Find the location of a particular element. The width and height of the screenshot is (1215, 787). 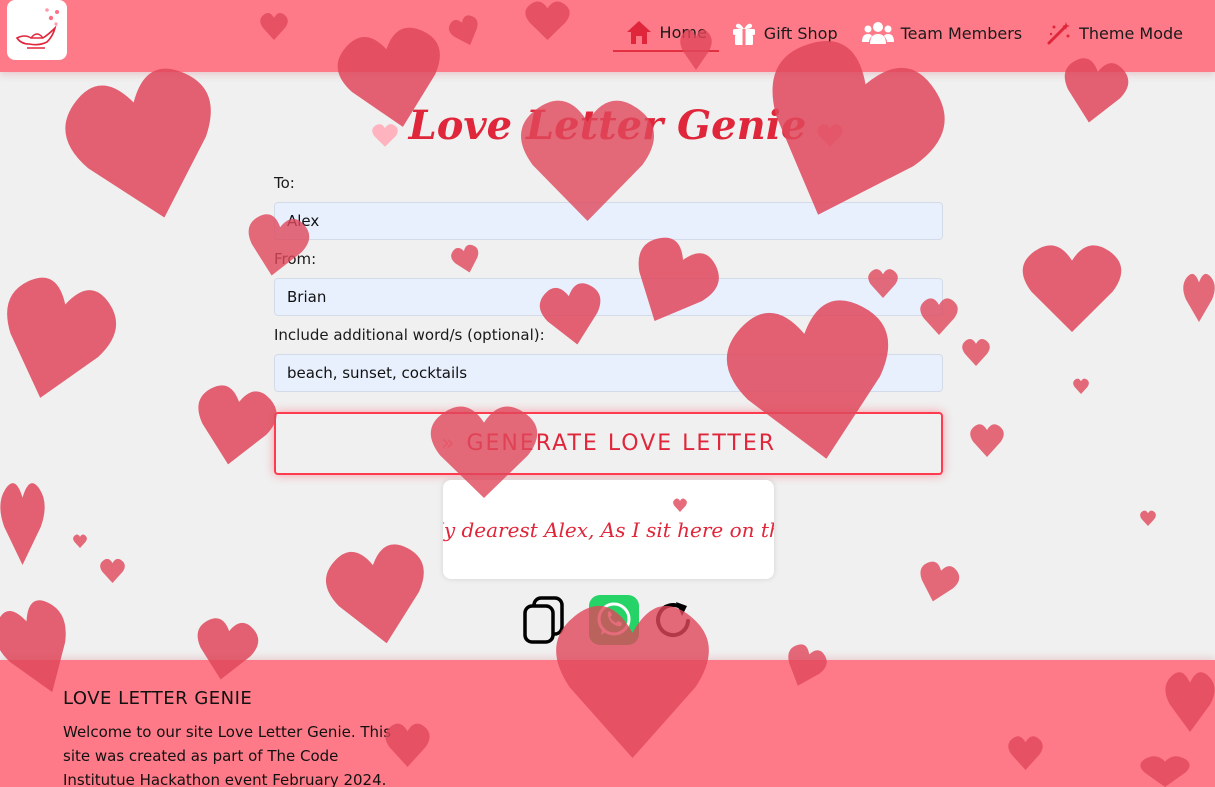

page-title: Love Letter Genie is located at coordinates (607, 125).